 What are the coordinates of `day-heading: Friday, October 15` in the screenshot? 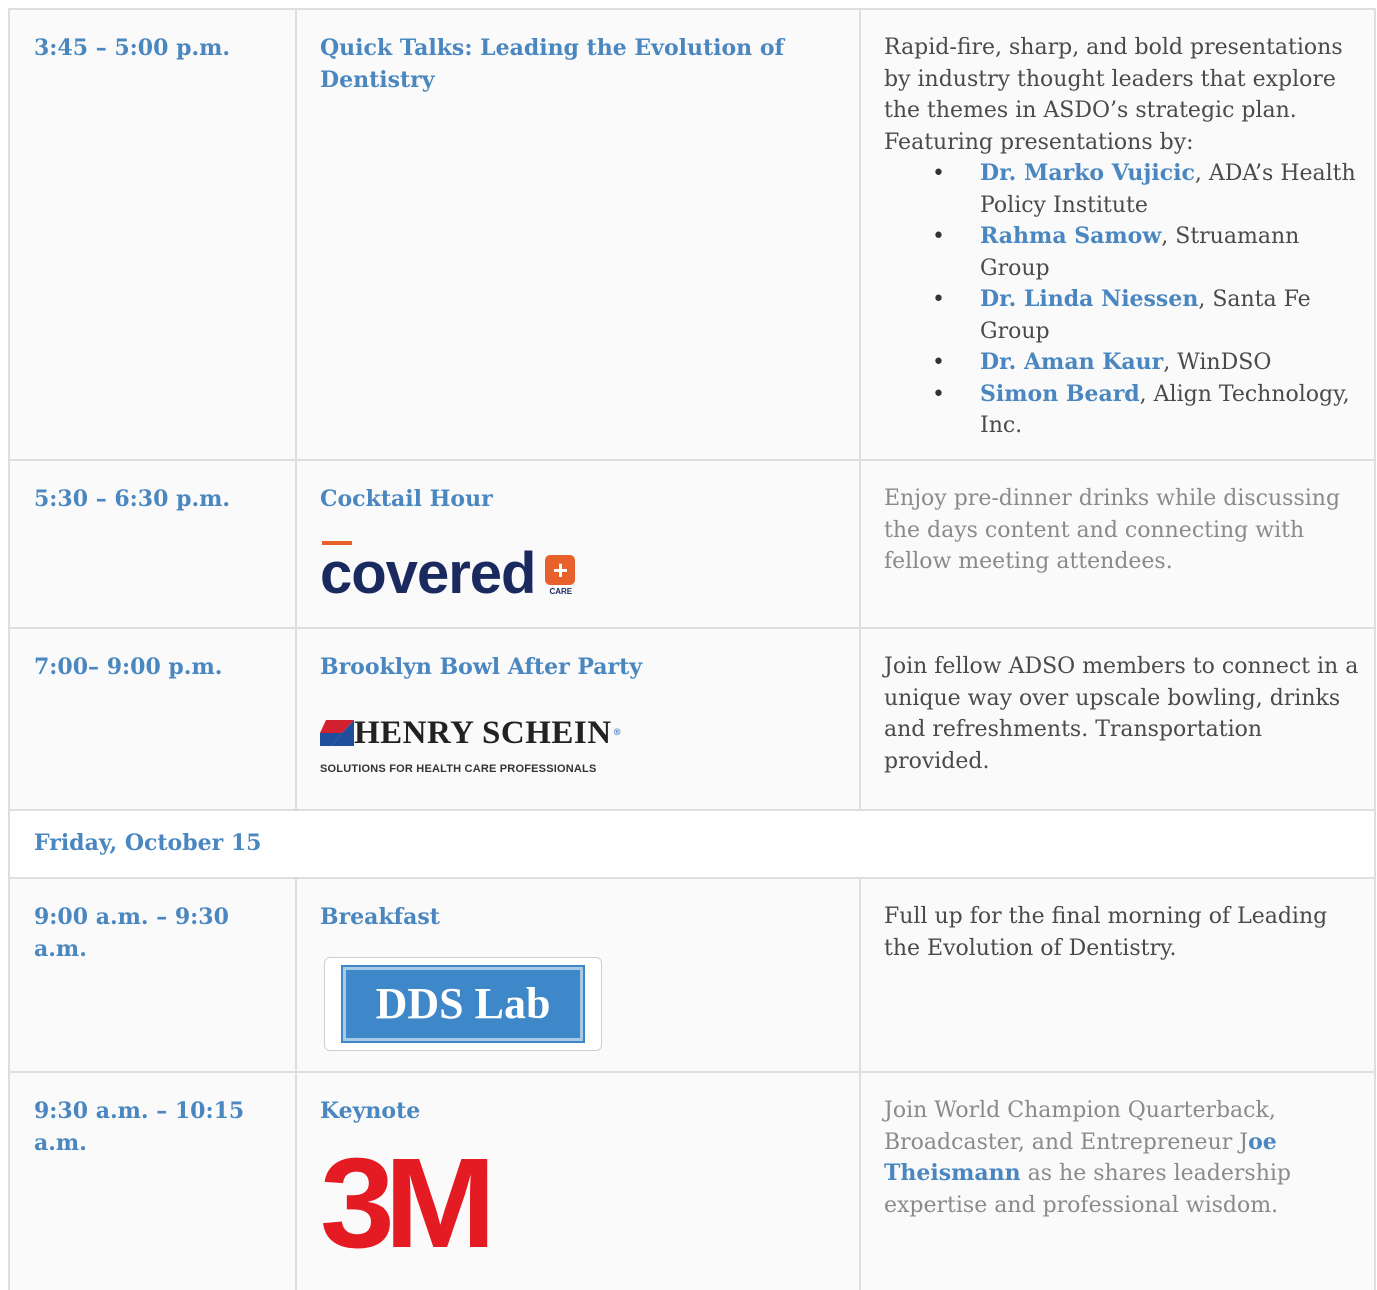 It's located at (148, 843).